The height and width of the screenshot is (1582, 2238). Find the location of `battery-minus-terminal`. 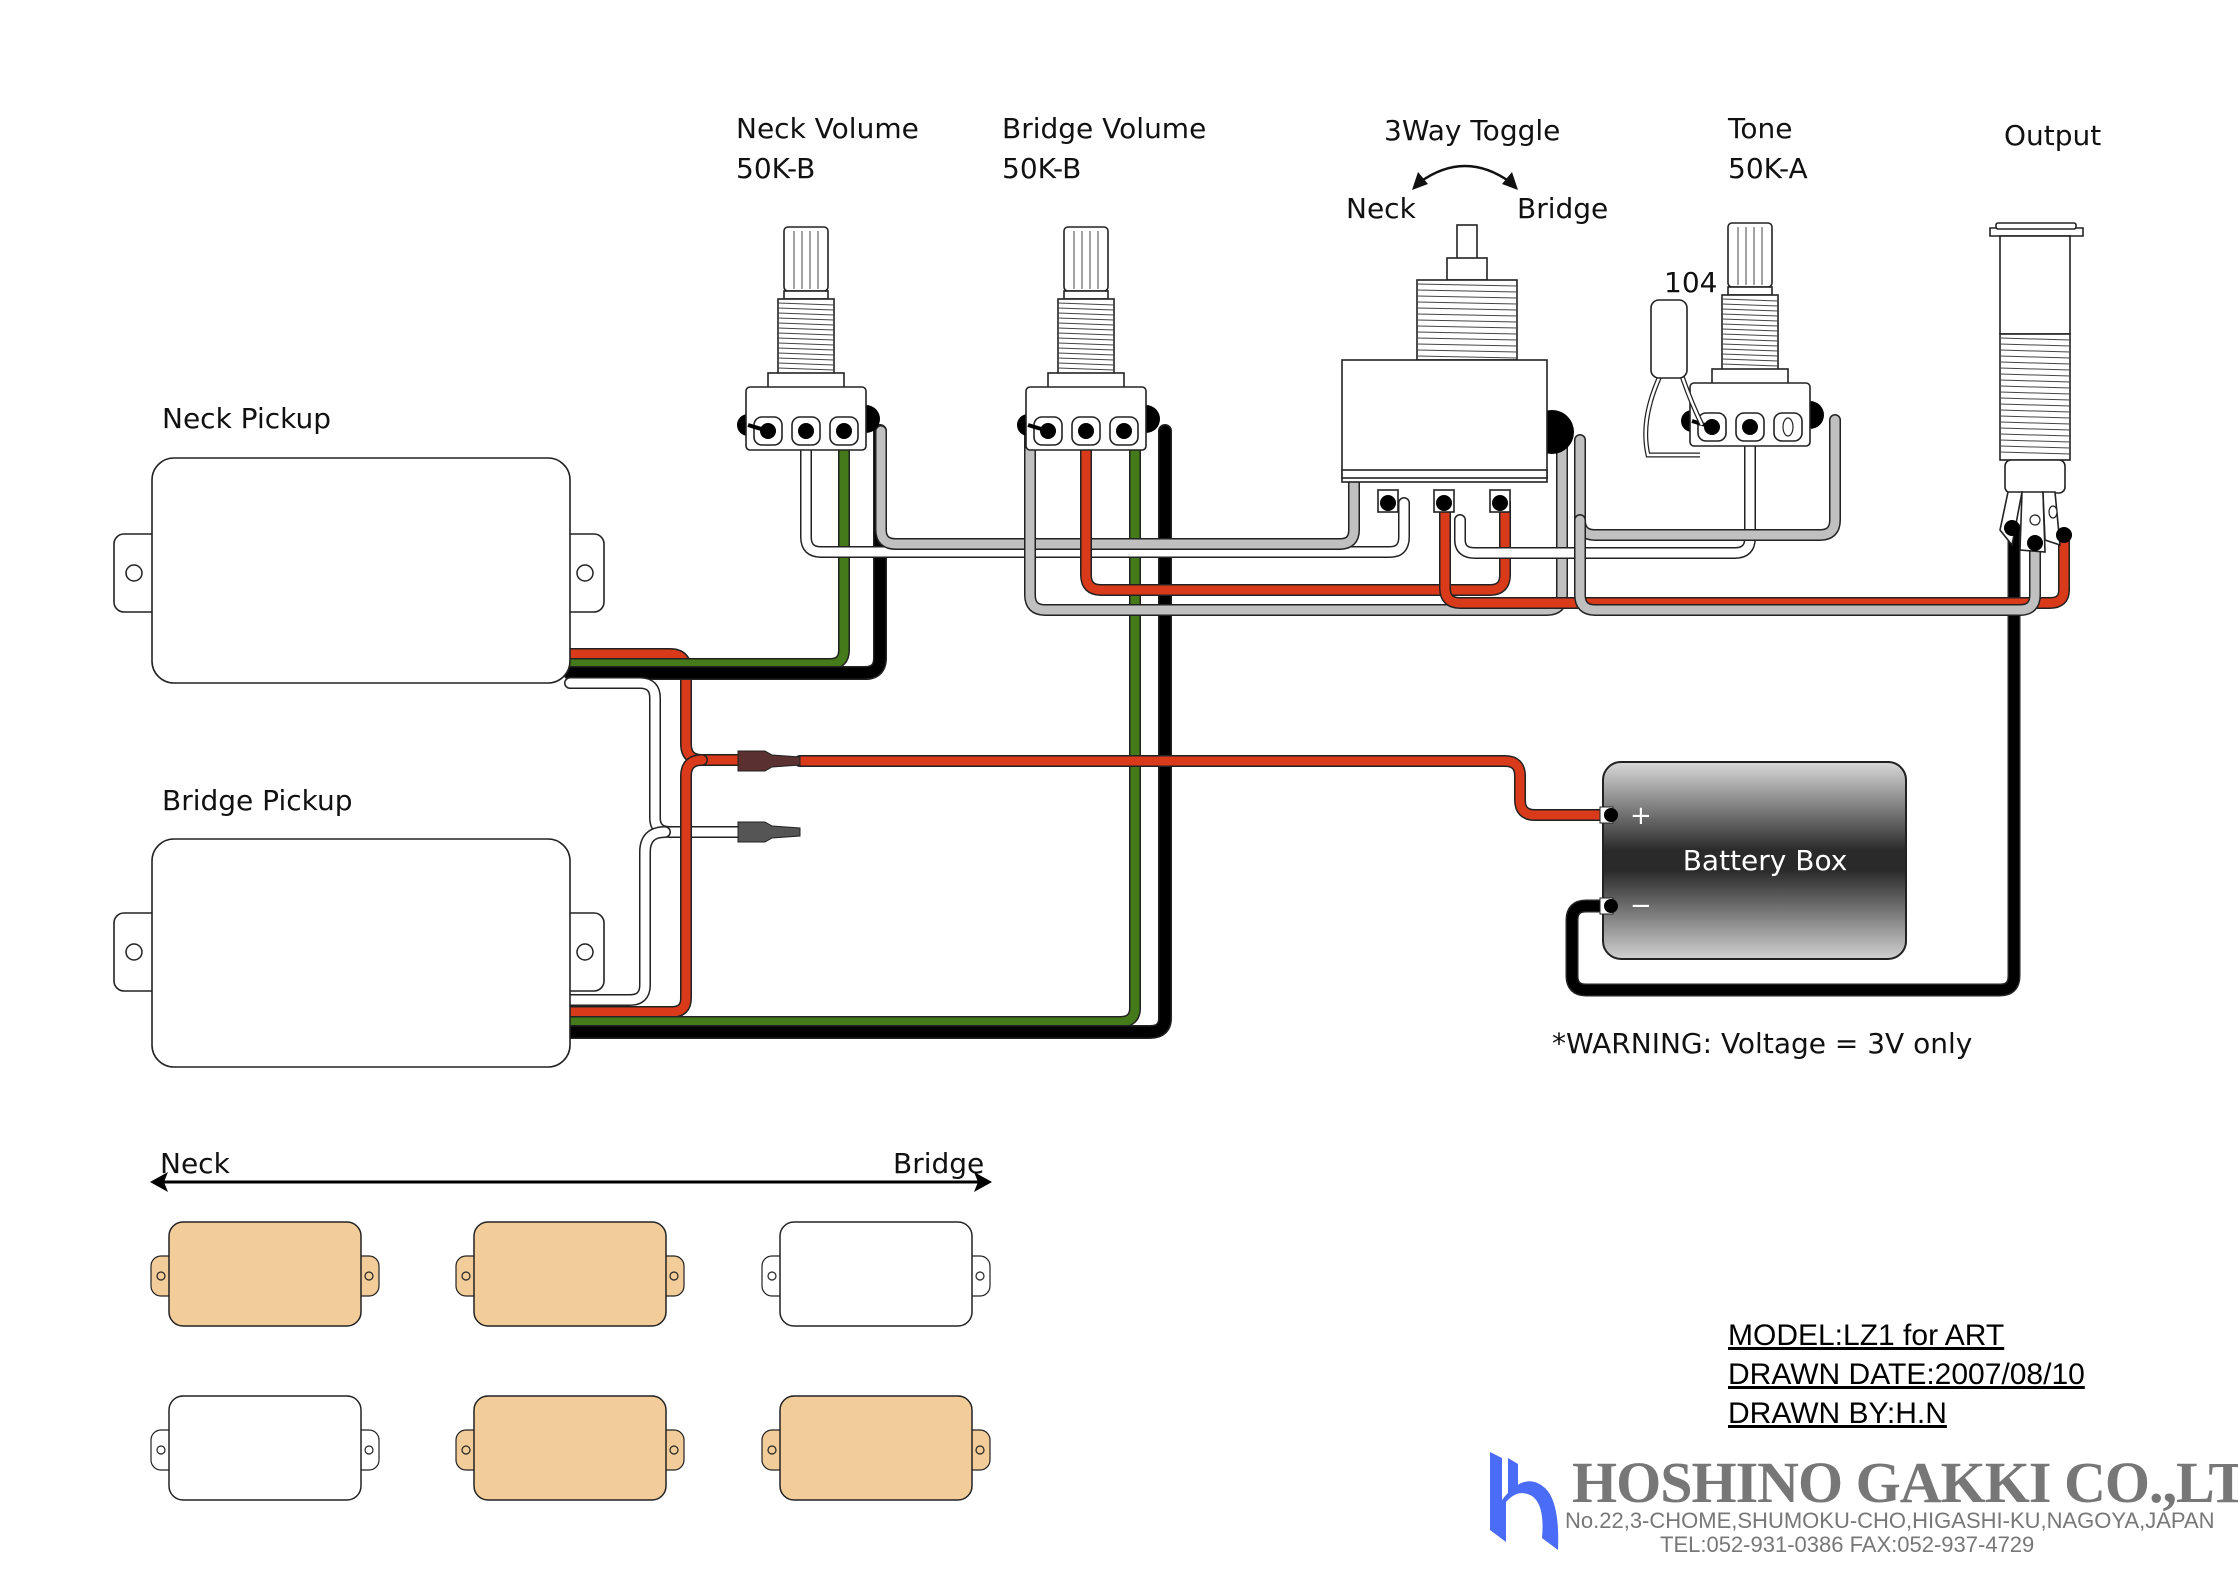

battery-minus-terminal is located at coordinates (1611, 906).